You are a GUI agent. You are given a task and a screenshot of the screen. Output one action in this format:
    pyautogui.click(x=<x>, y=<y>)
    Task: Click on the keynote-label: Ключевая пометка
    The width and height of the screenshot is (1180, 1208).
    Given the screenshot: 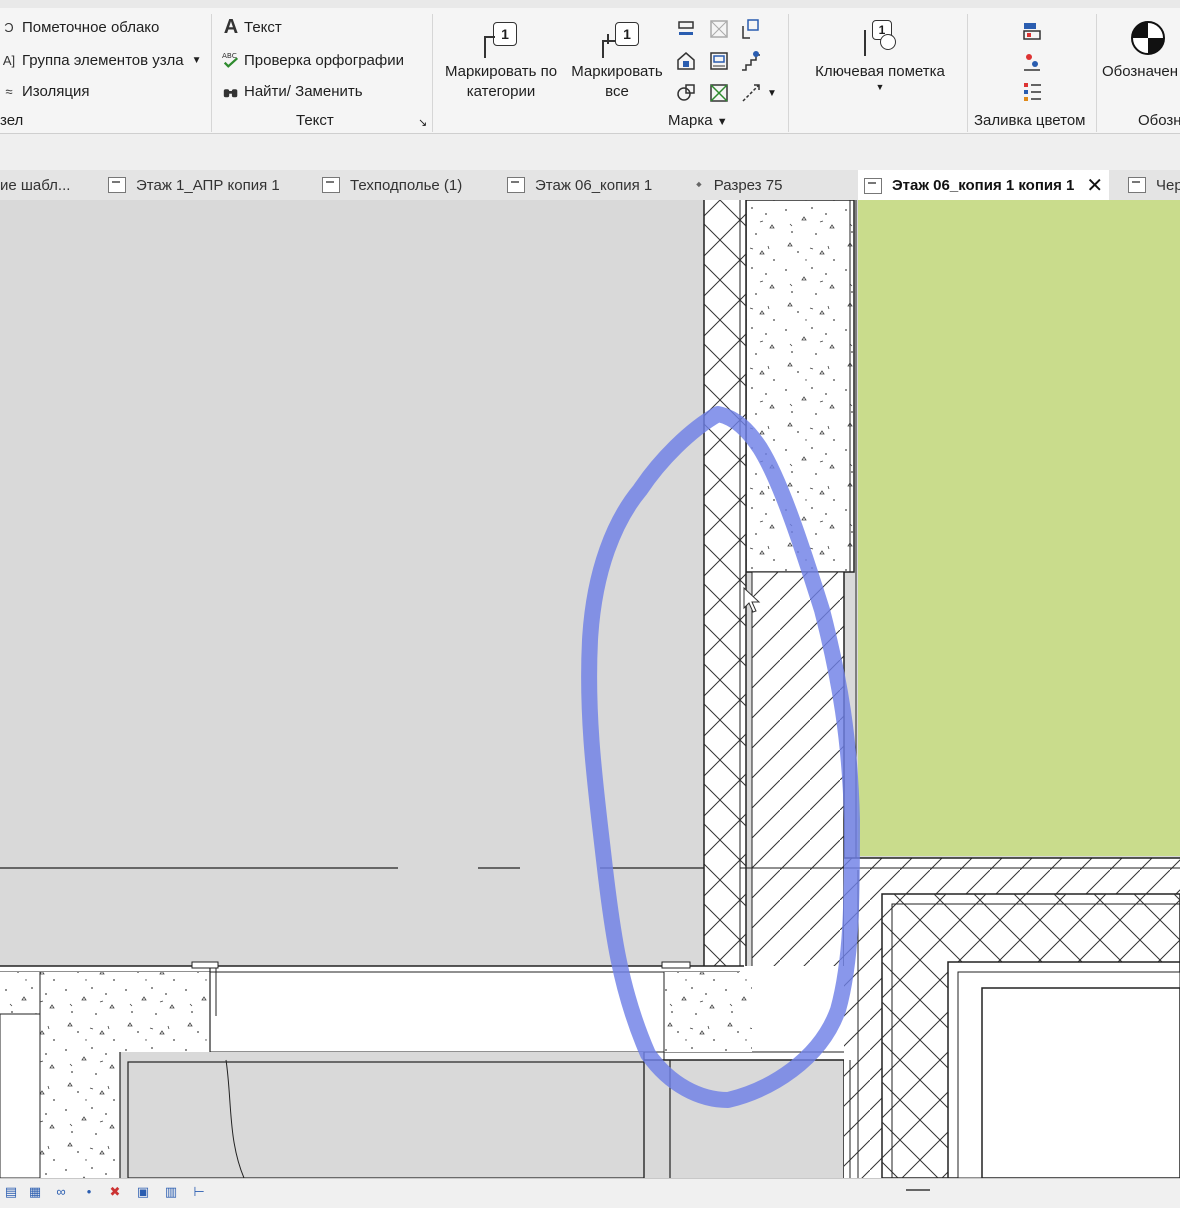 What is the action you would take?
    pyautogui.click(x=880, y=71)
    